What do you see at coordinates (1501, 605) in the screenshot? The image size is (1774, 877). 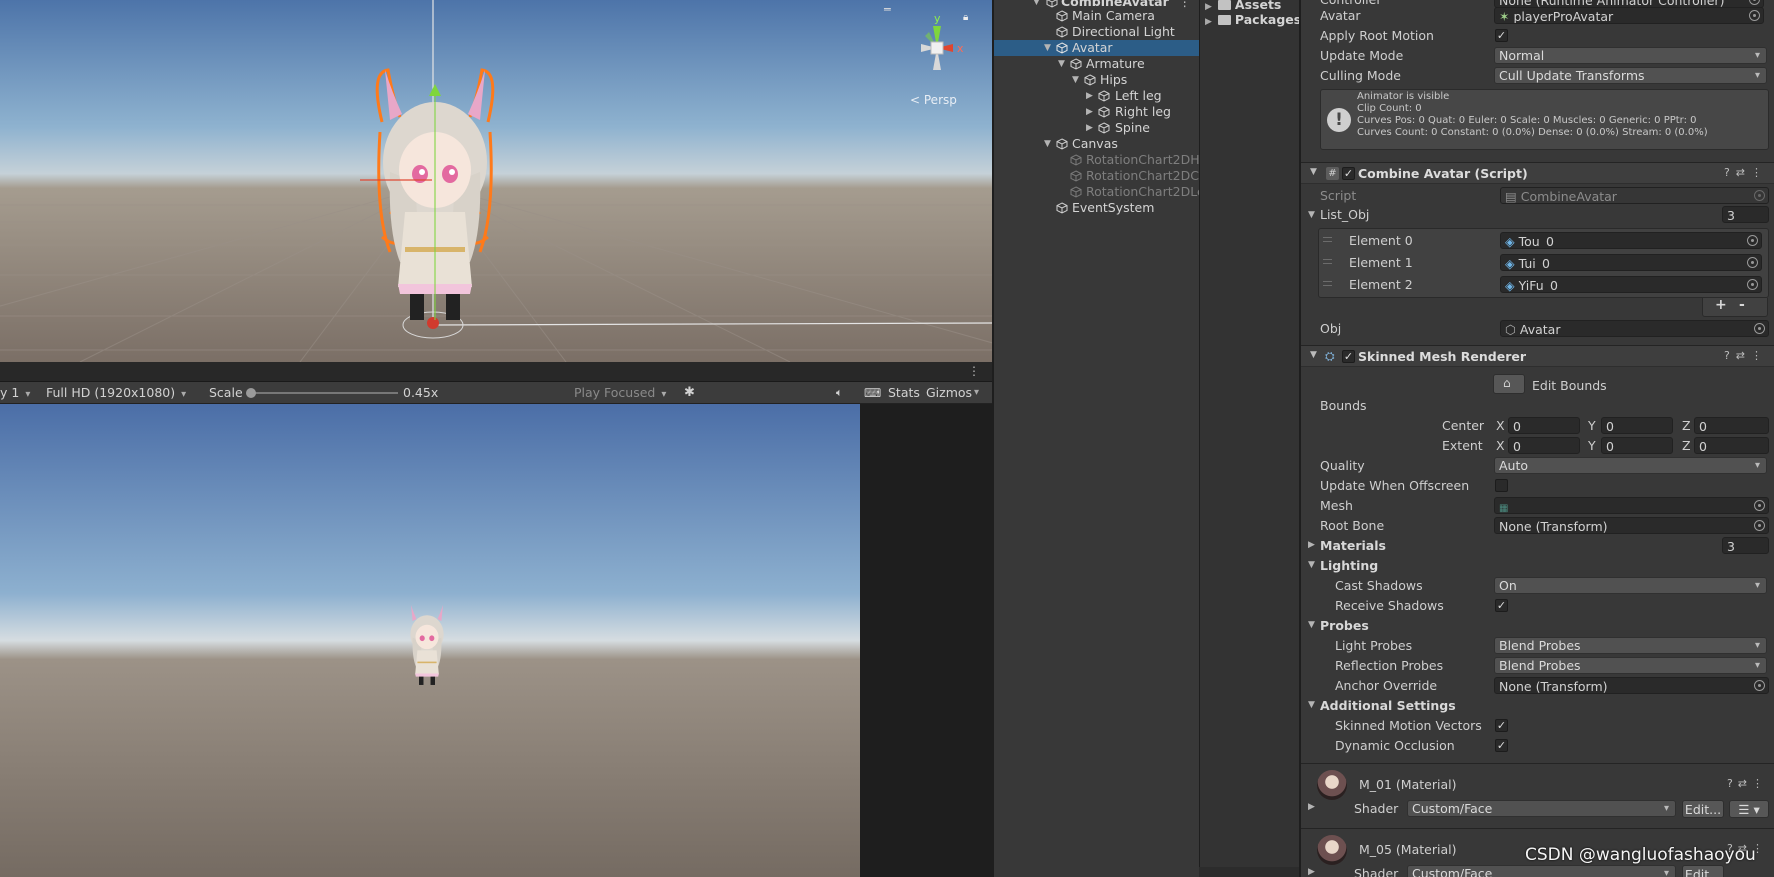 I see `receive-shadows-checkbox: ✓` at bounding box center [1501, 605].